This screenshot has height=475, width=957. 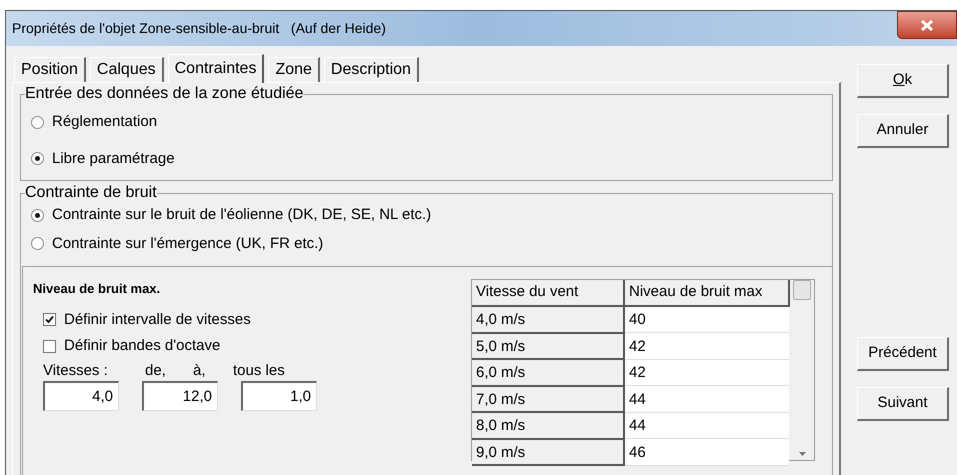 What do you see at coordinates (706, 293) in the screenshot?
I see `column-header: Niveau de bruit max` at bounding box center [706, 293].